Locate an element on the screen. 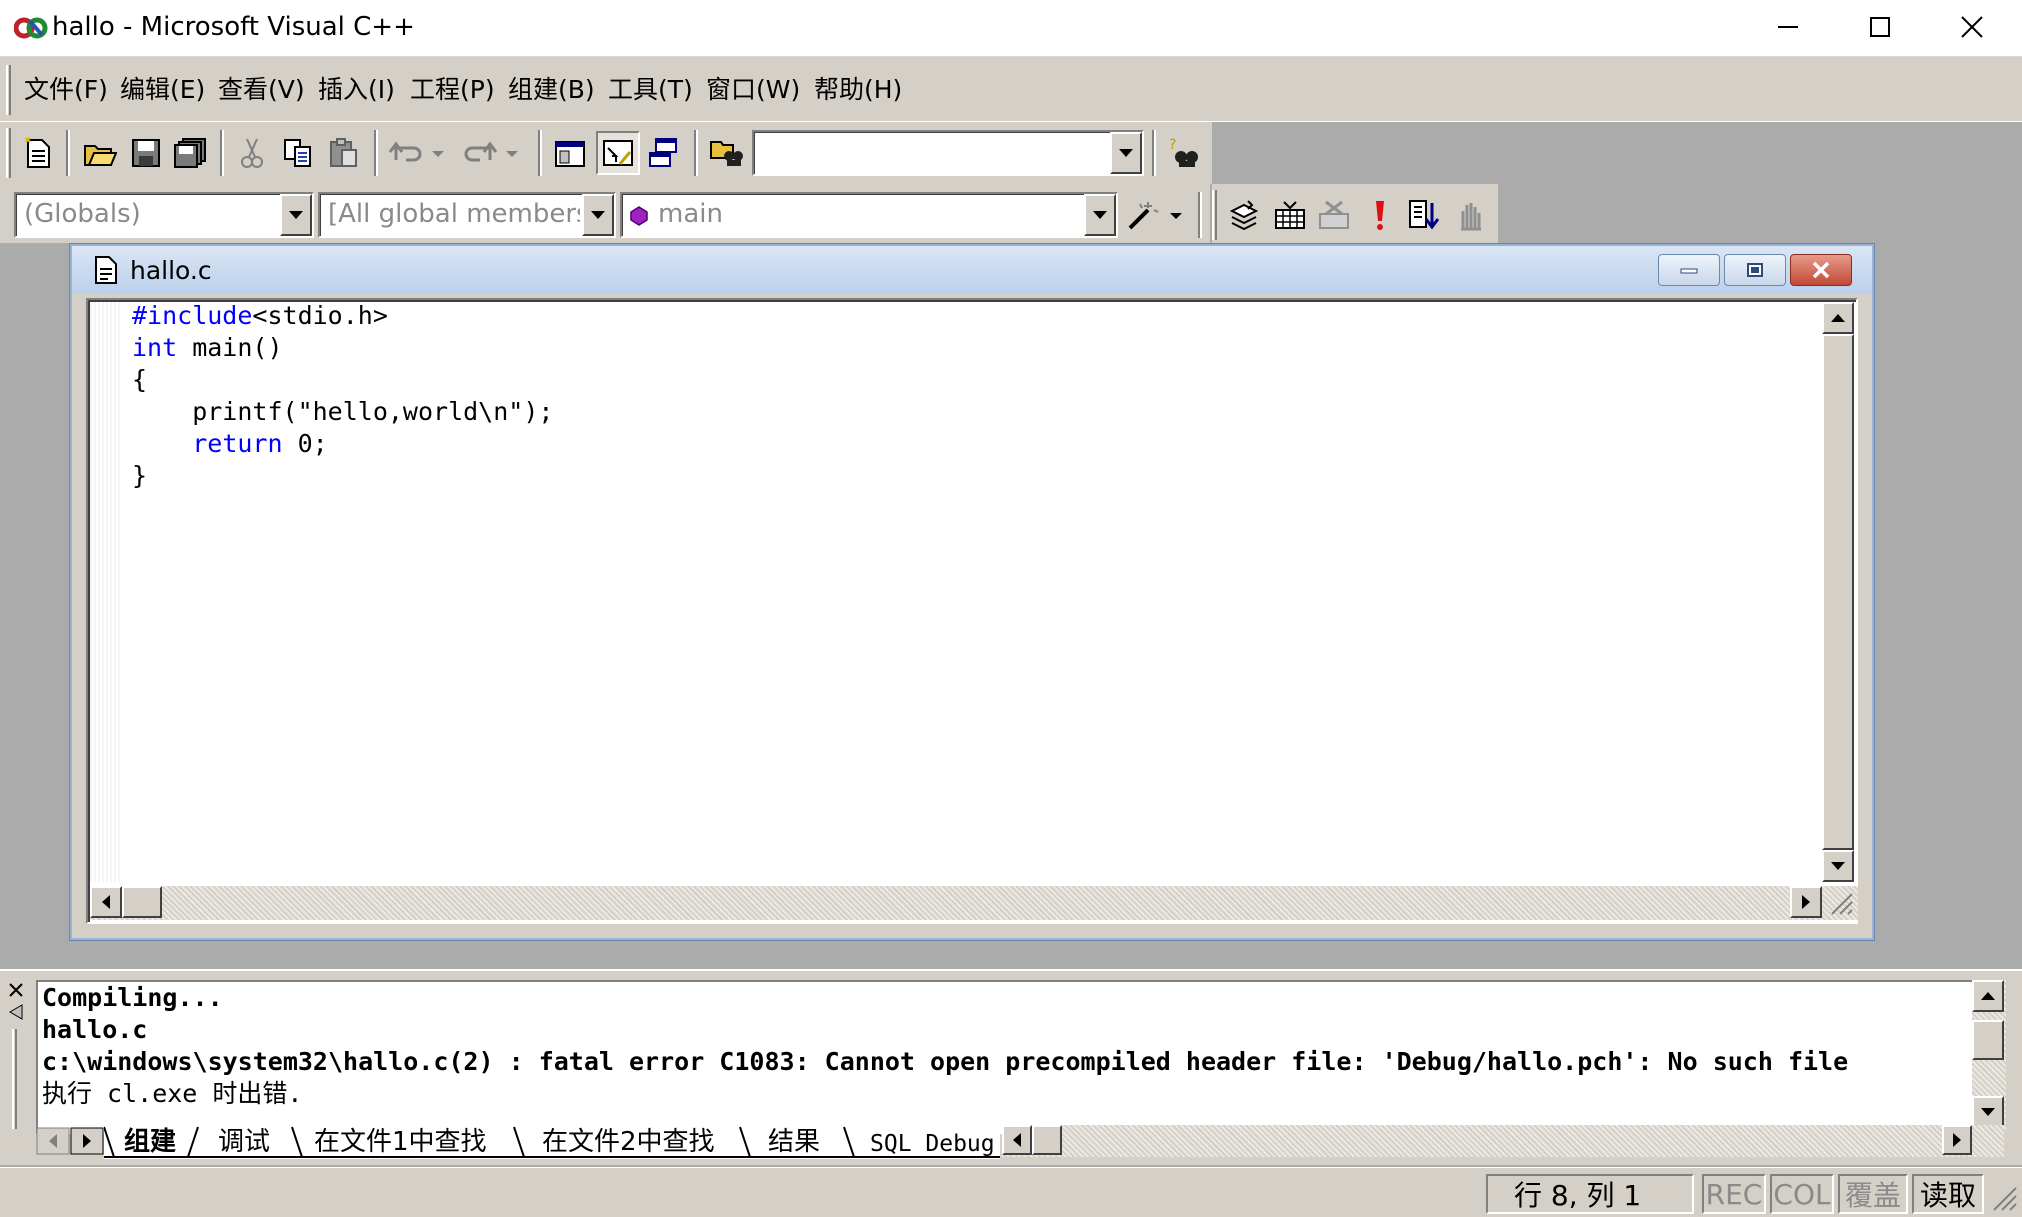 The image size is (2022, 1217). find-combo is located at coordinates (948, 153).